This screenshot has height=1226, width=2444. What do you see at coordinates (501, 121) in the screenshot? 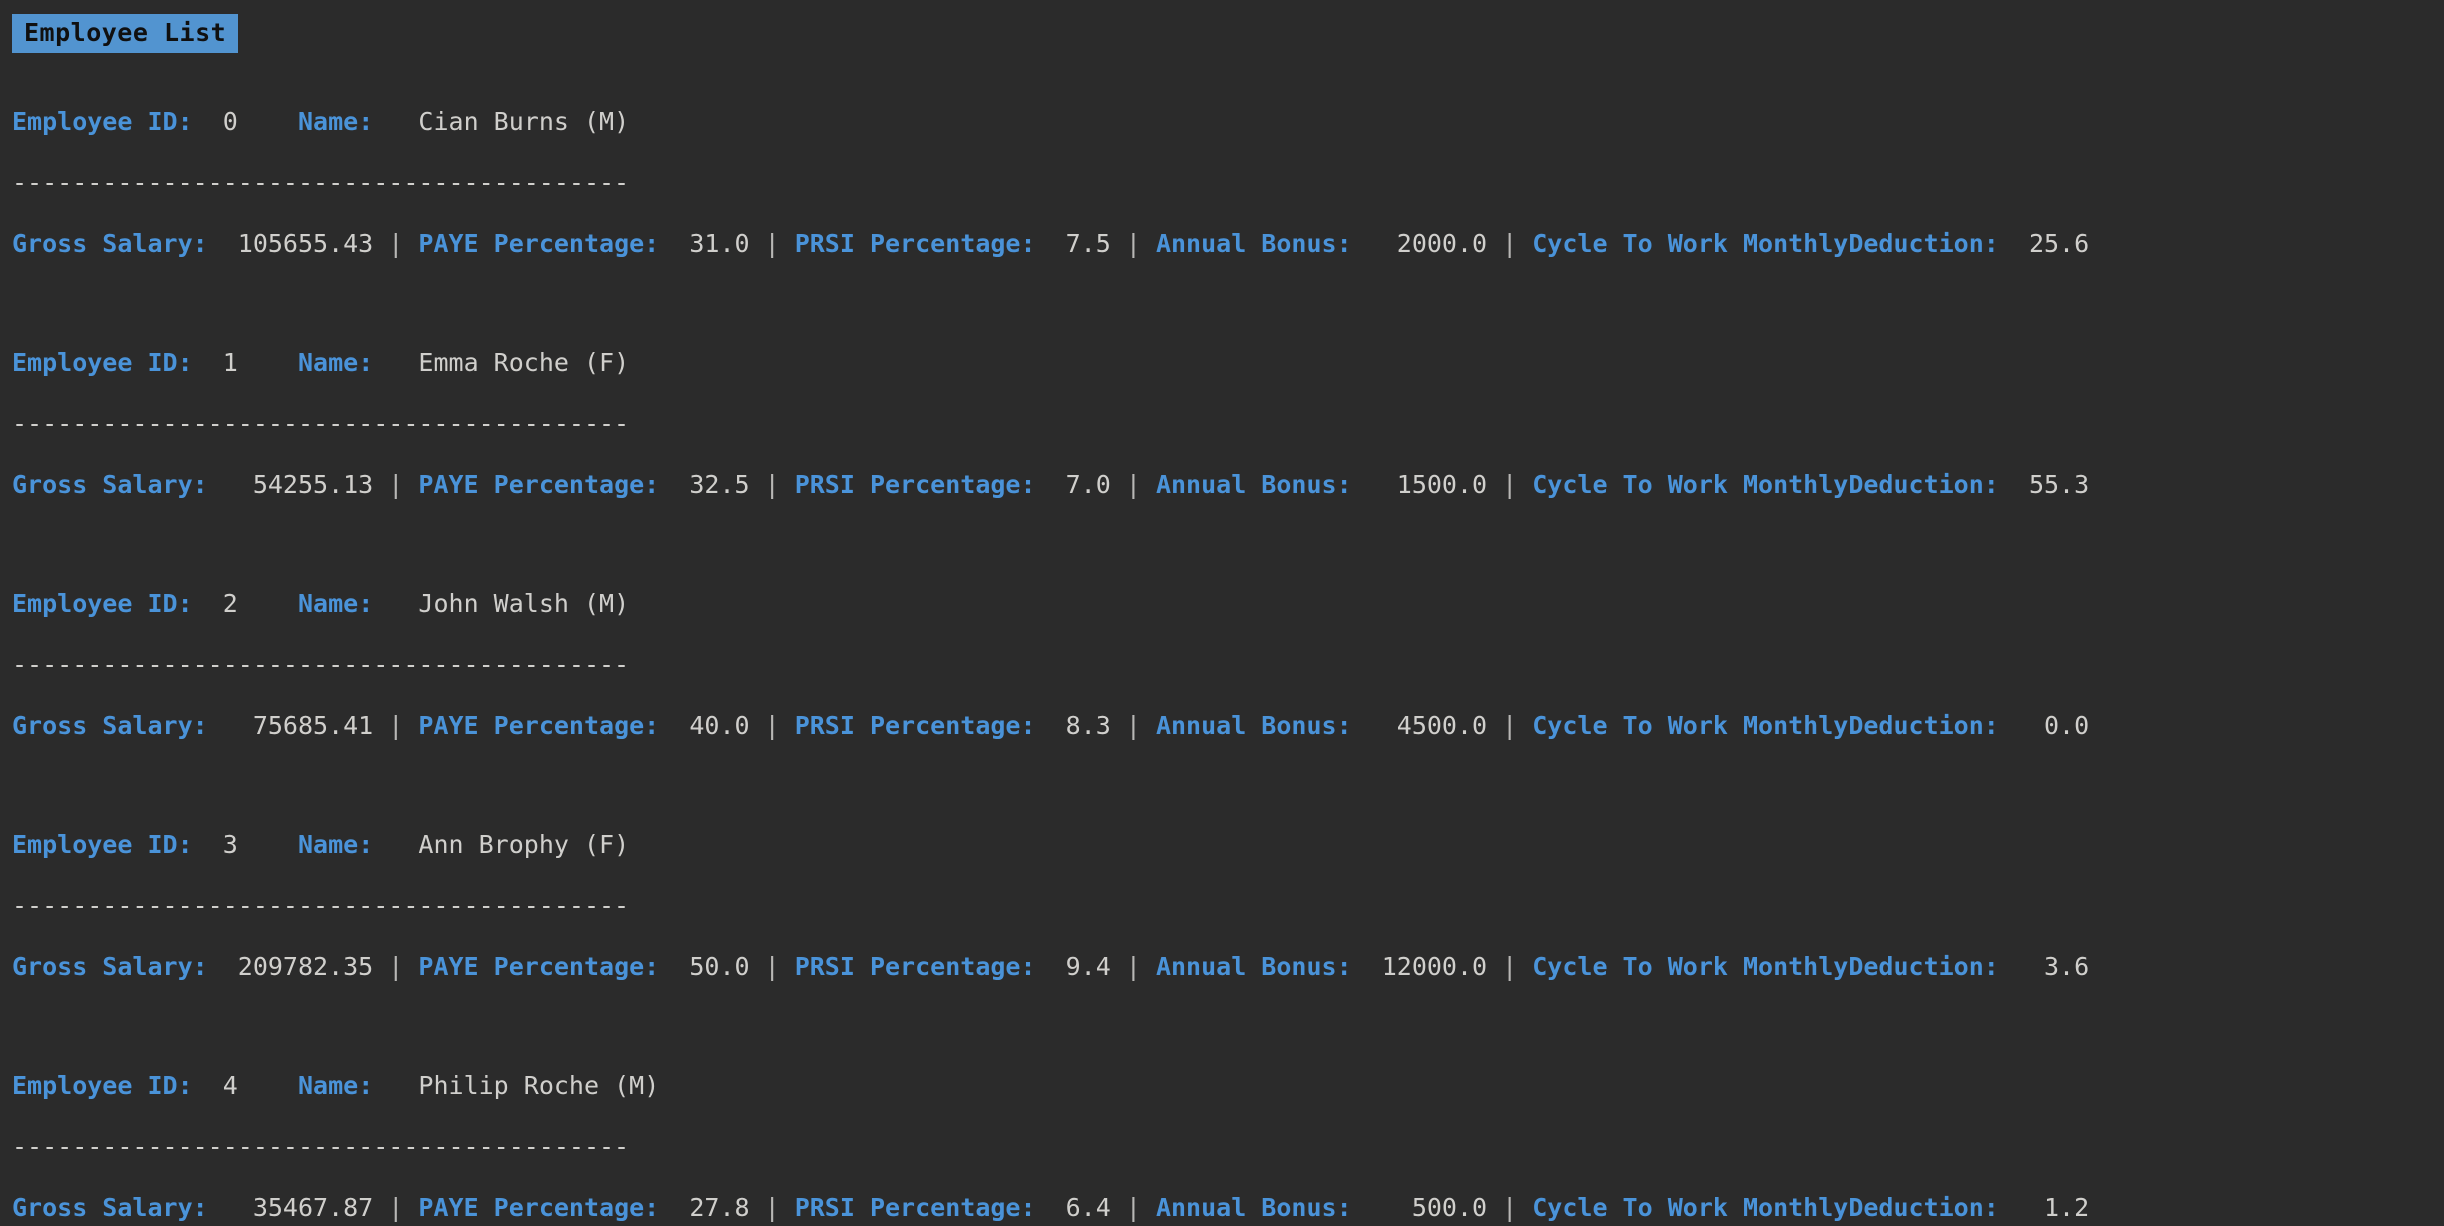
I see `employee-name-value: Cian Burns (M)` at bounding box center [501, 121].